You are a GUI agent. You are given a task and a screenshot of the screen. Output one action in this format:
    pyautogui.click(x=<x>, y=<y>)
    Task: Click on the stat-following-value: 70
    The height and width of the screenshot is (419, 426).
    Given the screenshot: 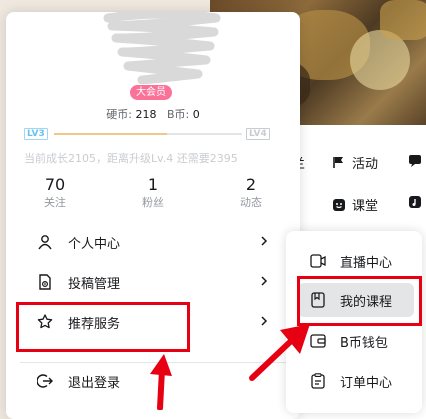 What is the action you would take?
    pyautogui.click(x=55, y=184)
    